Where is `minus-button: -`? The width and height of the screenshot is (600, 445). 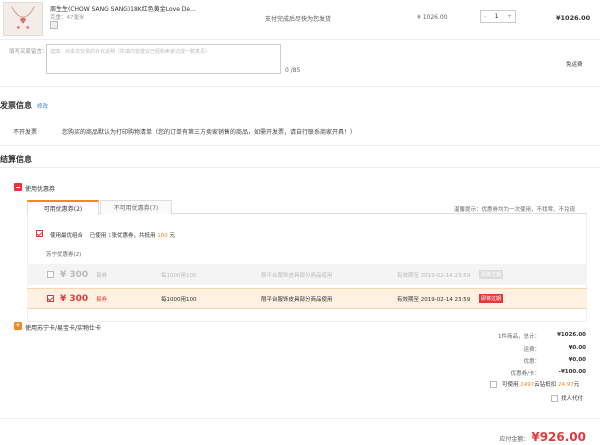 minus-button: - is located at coordinates (485, 16).